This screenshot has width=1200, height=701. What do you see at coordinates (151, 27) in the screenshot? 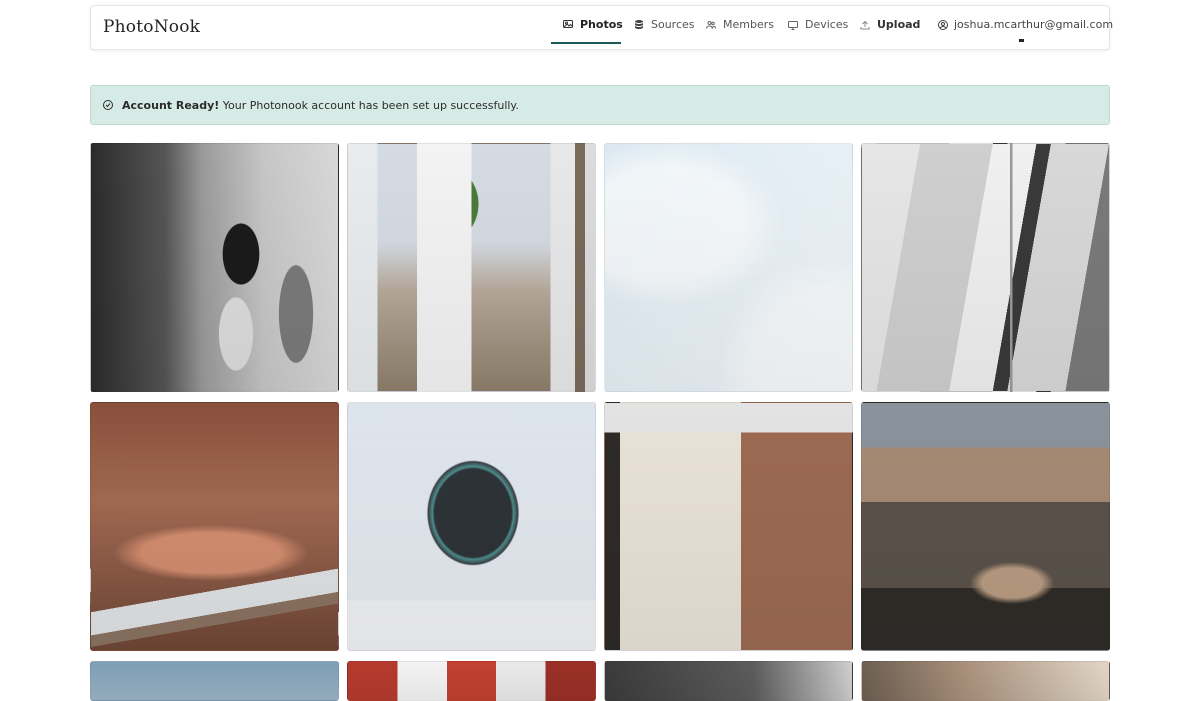
I see `brand-logo: PhotoNook` at bounding box center [151, 27].